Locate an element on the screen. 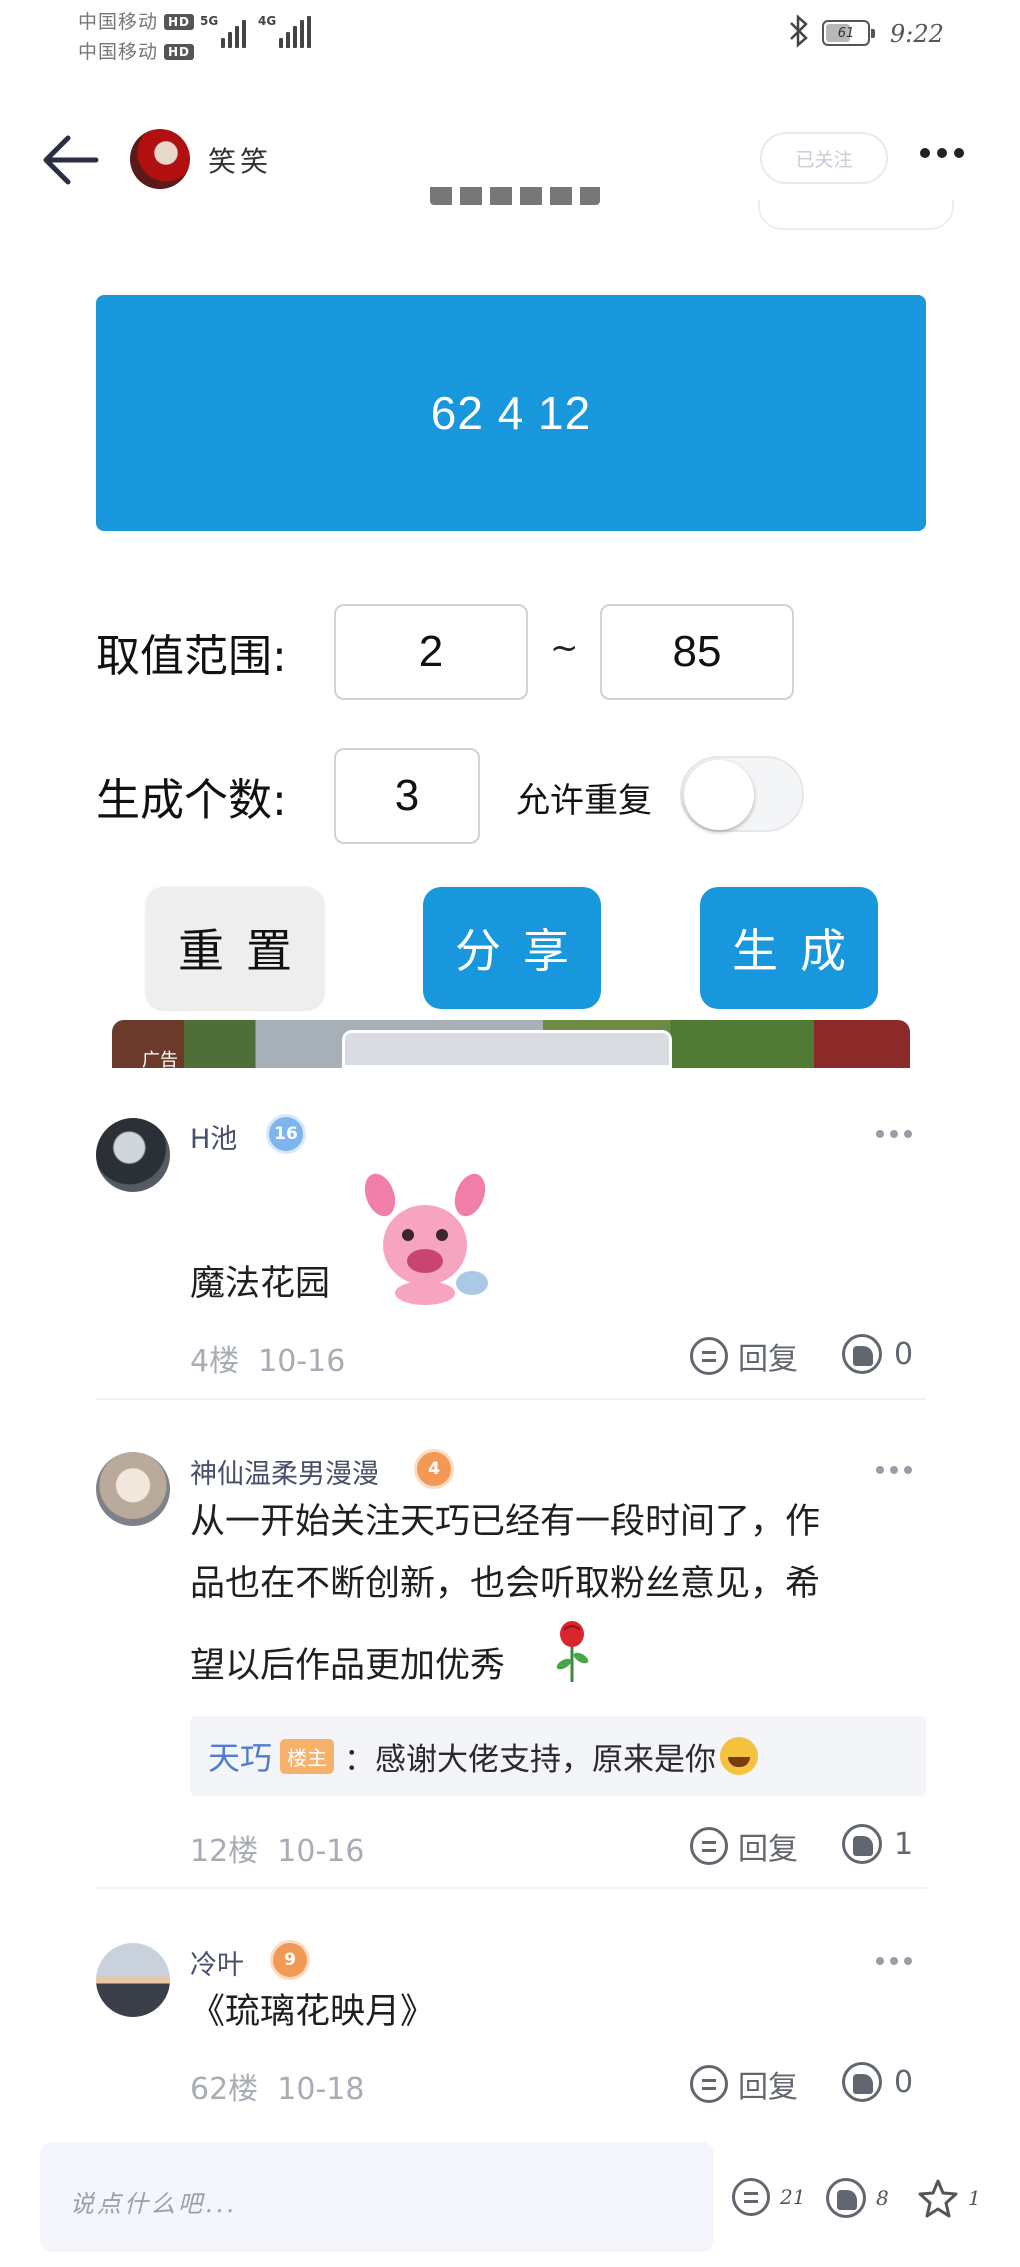 The height and width of the screenshot is (2267, 1020). comment-author: 冷叶 is located at coordinates (217, 1962).